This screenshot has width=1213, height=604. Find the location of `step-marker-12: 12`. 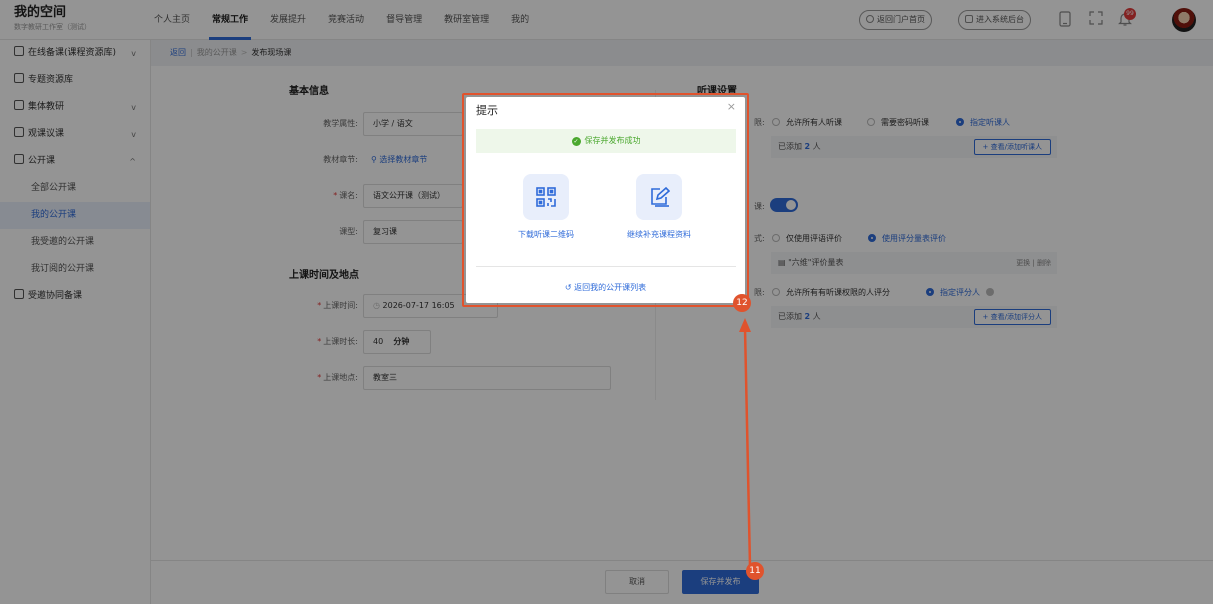

step-marker-12: 12 is located at coordinates (742, 303).